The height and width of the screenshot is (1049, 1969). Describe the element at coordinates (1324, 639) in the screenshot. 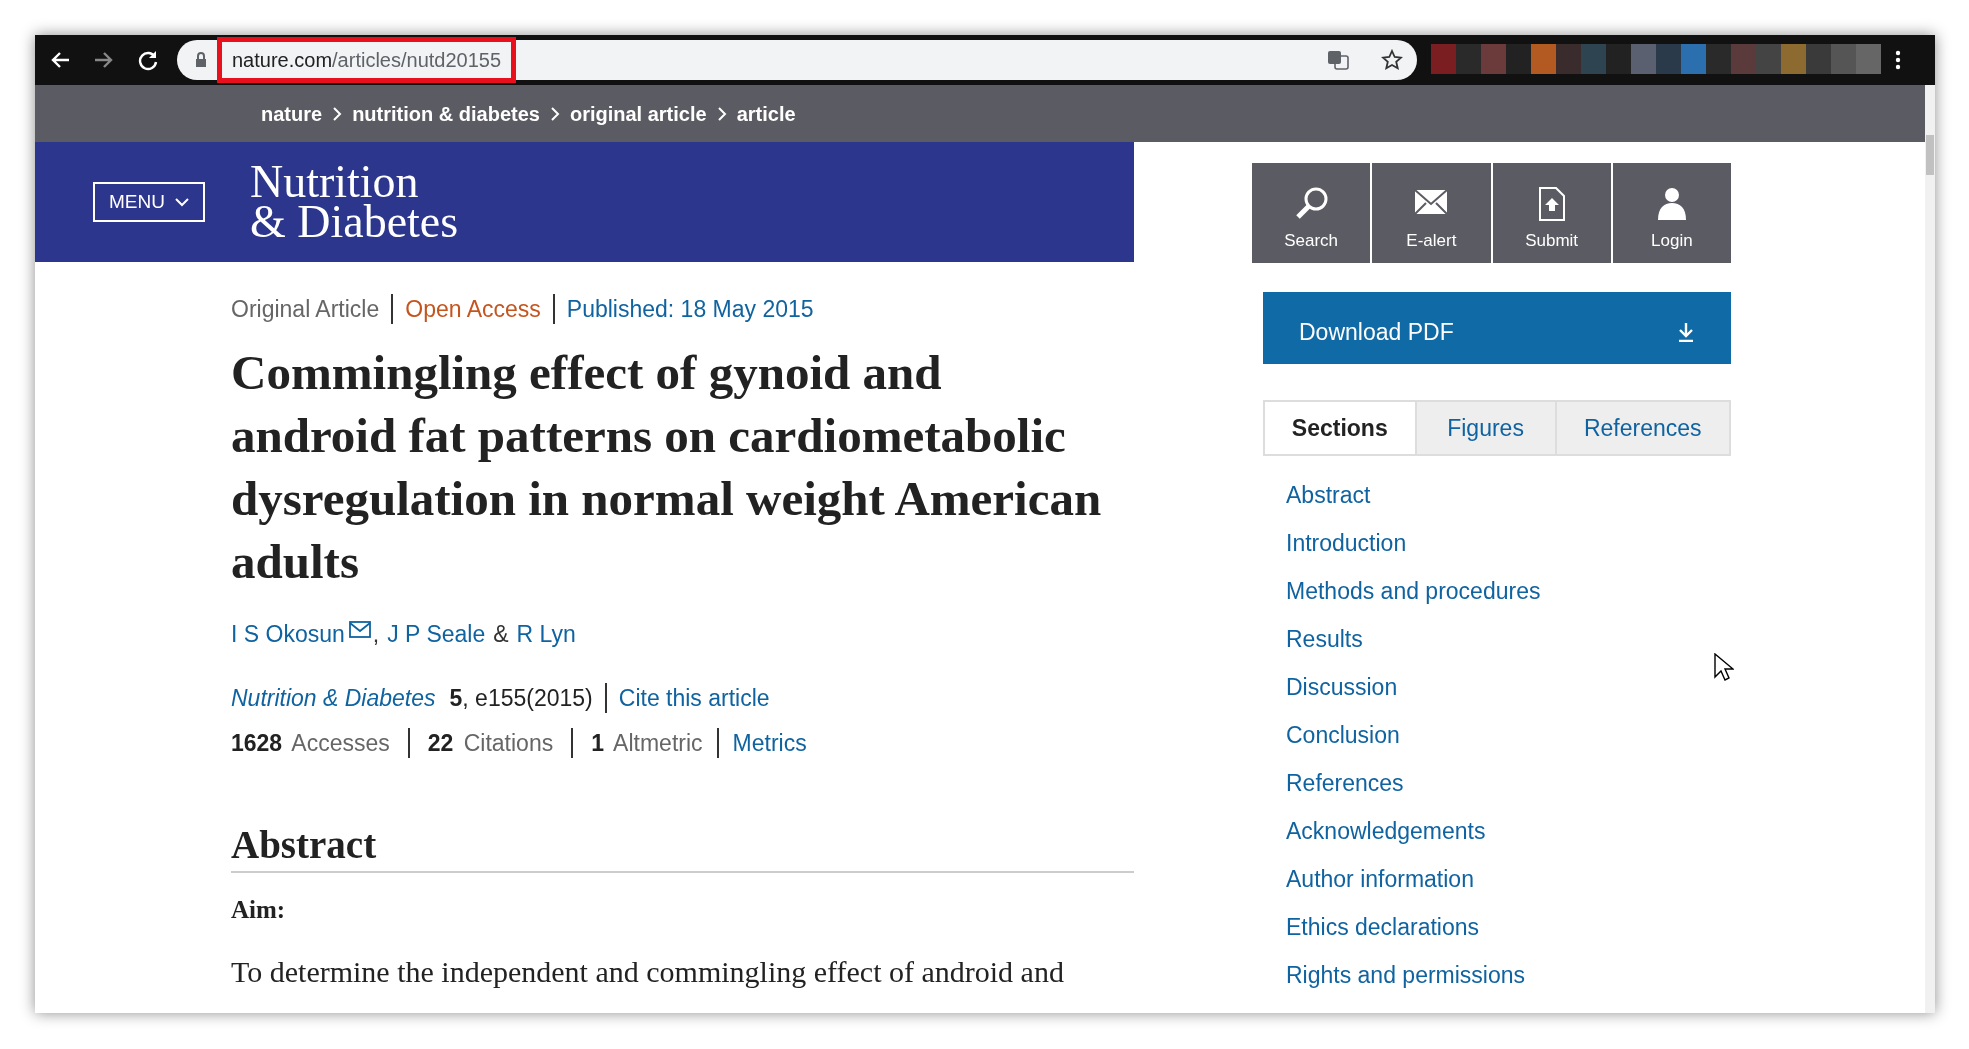

I see `section-link: Results` at that location.